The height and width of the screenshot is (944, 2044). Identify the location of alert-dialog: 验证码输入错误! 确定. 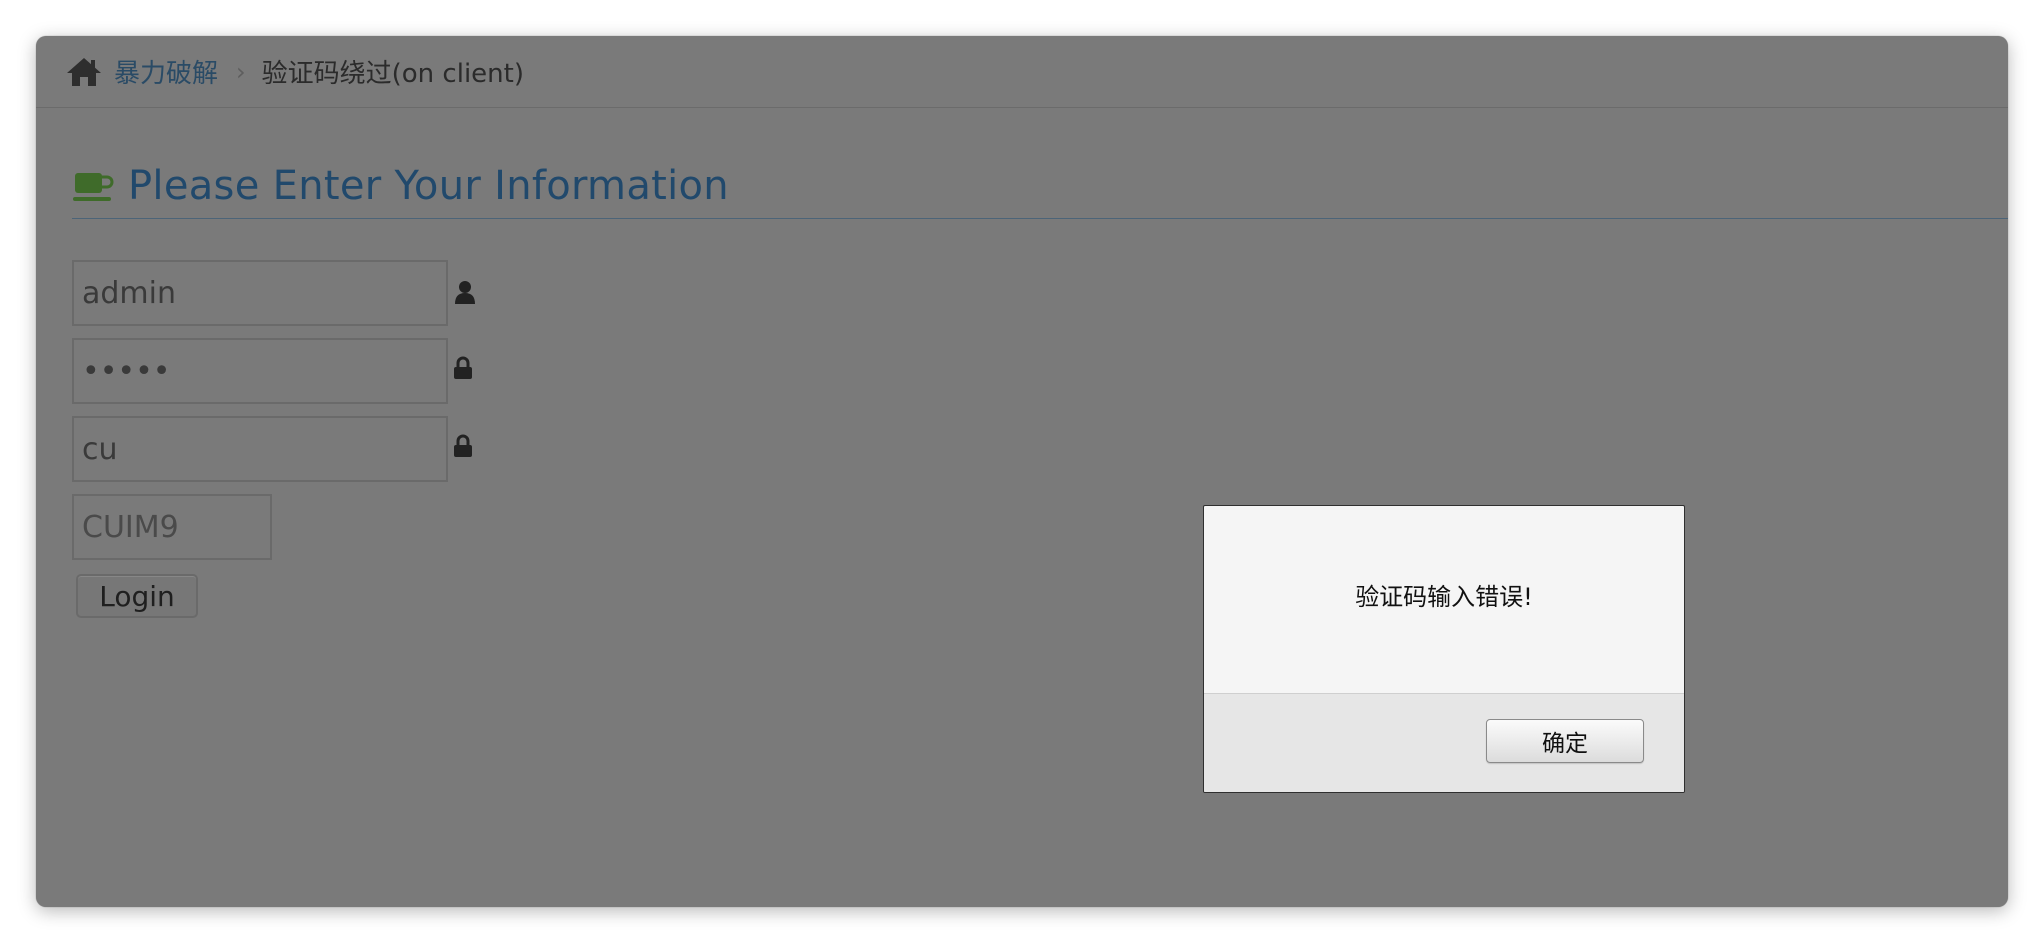
(1444, 649).